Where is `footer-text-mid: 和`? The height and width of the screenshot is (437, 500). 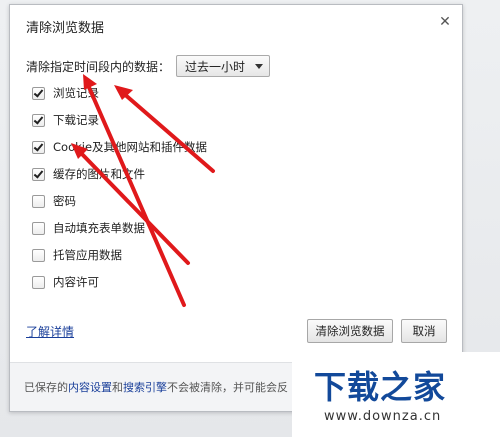
footer-text-mid: 和 is located at coordinates (117, 387).